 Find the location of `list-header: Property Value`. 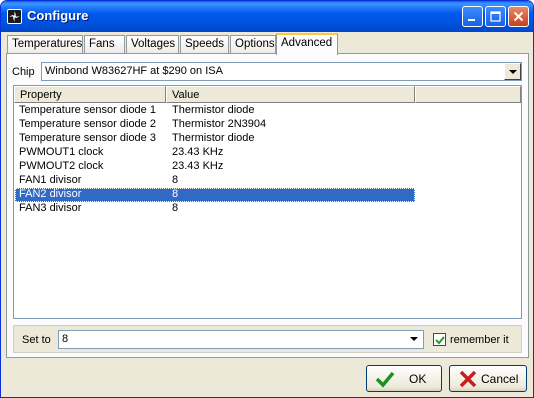

list-header: Property Value is located at coordinates (267, 94).